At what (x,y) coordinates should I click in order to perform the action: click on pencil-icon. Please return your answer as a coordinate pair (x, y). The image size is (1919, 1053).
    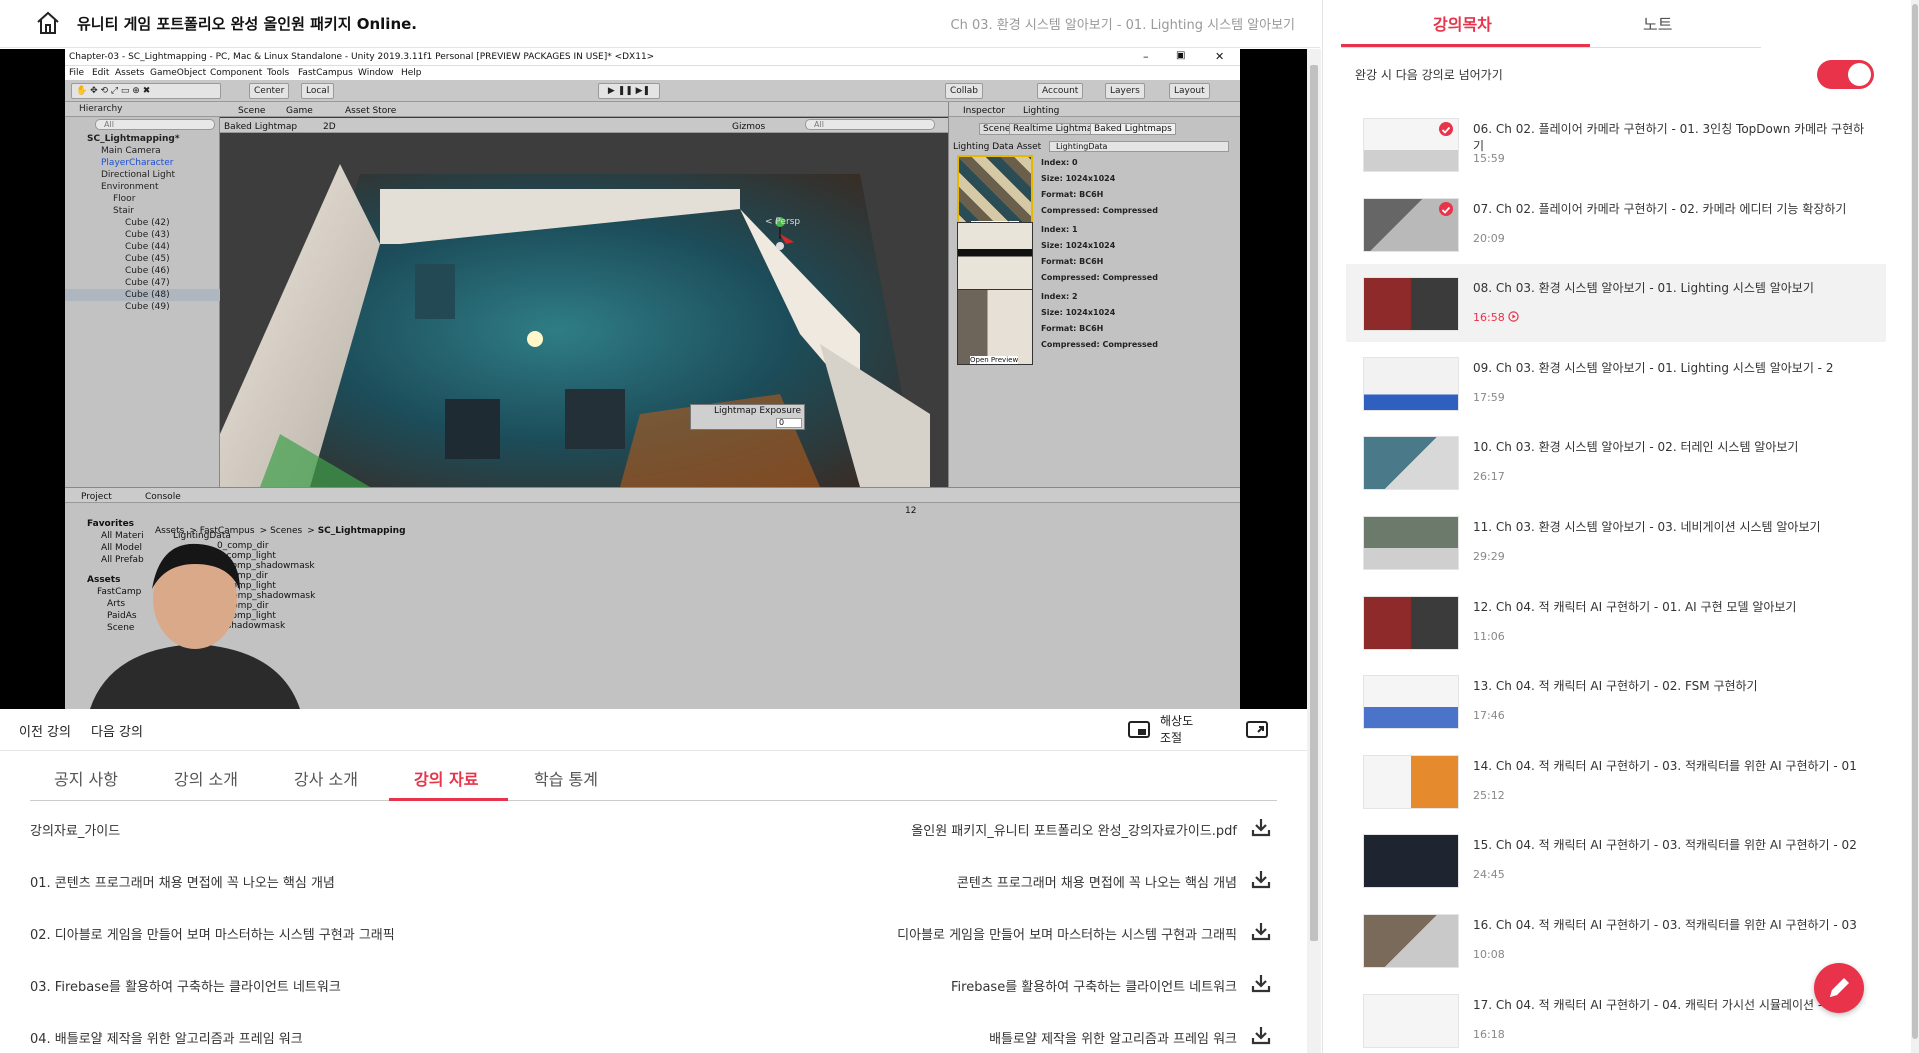
    Looking at the image, I should click on (1839, 987).